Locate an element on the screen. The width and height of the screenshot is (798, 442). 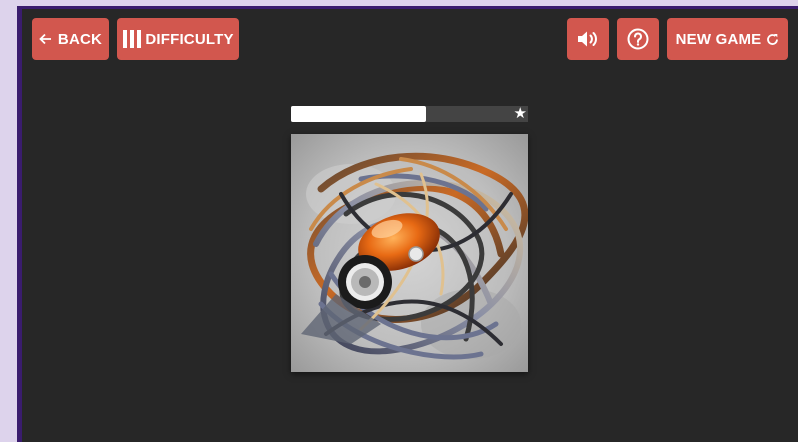
volume-icon is located at coordinates (588, 39).